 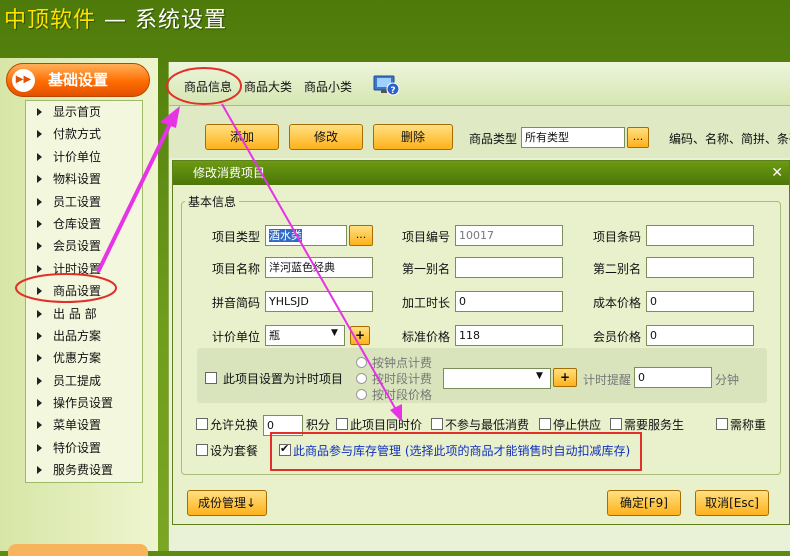 What do you see at coordinates (204, 86) in the screenshot?
I see `tab-highlight-ellipse` at bounding box center [204, 86].